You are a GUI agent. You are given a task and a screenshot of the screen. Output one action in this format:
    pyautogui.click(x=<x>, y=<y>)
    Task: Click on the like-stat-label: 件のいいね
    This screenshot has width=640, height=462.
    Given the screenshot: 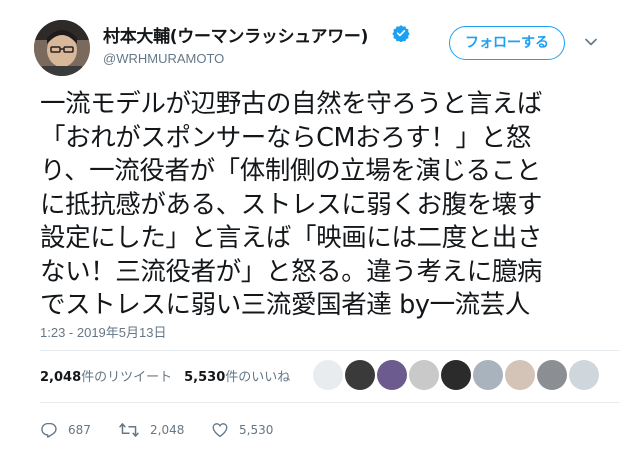 What is the action you would take?
    pyautogui.click(x=258, y=377)
    